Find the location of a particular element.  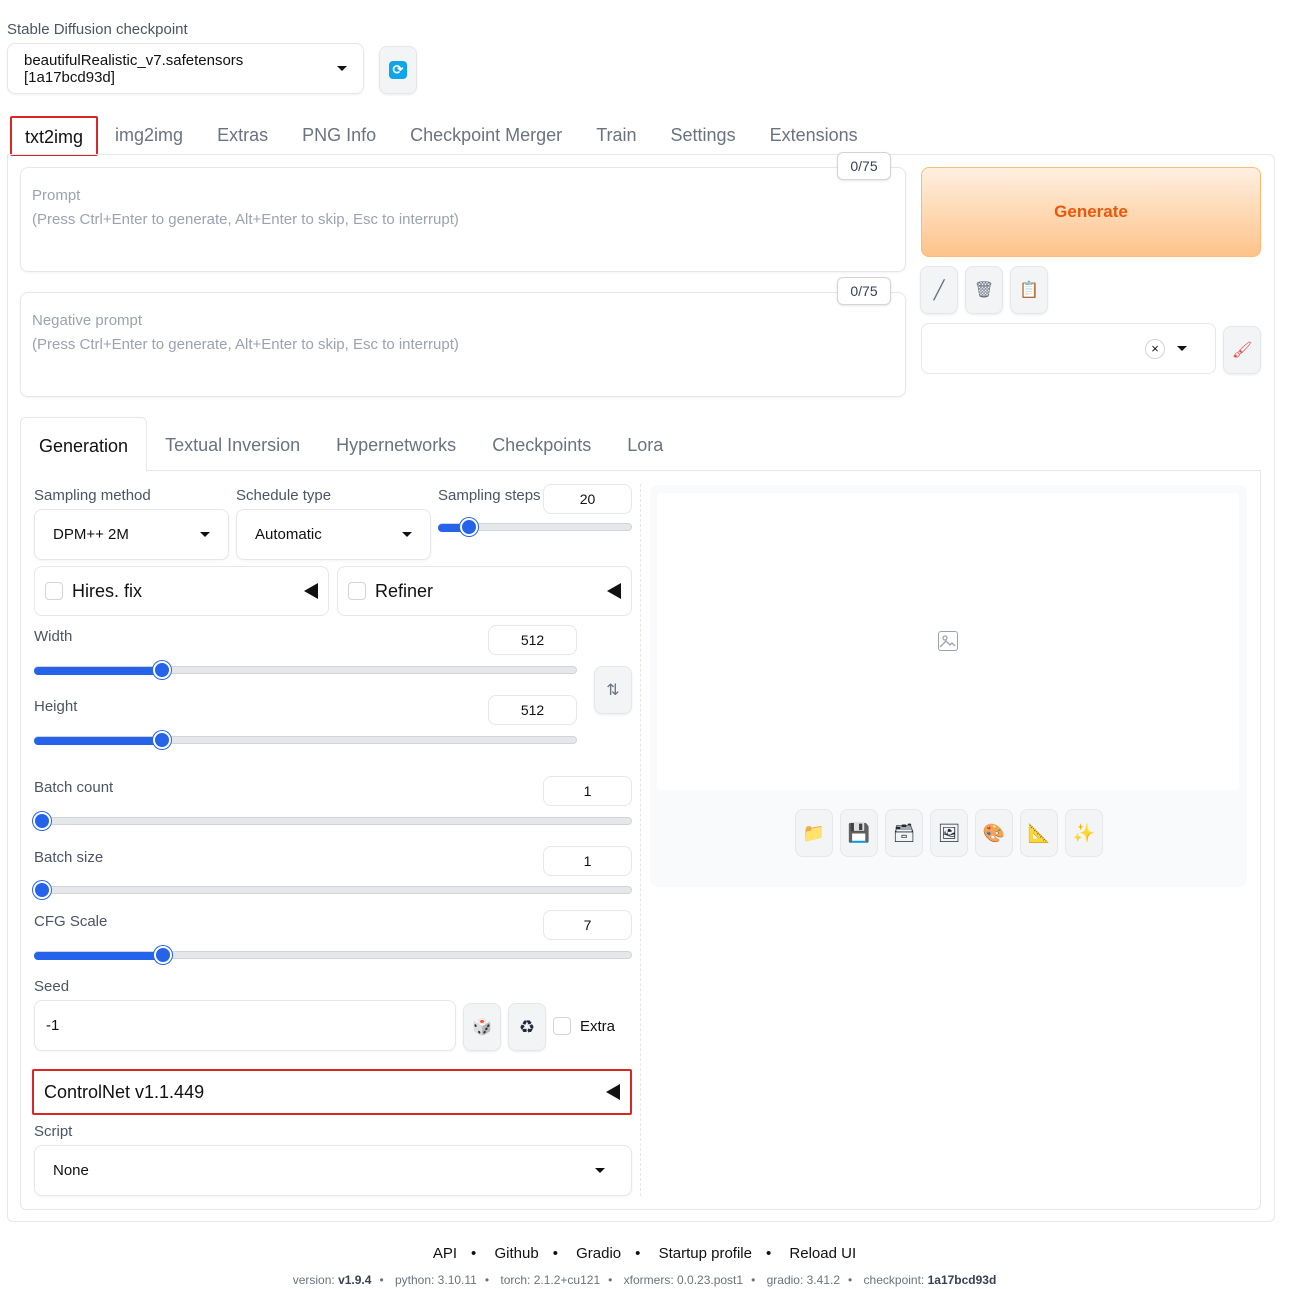

subtab-generation: Generation is located at coordinates (84, 444).